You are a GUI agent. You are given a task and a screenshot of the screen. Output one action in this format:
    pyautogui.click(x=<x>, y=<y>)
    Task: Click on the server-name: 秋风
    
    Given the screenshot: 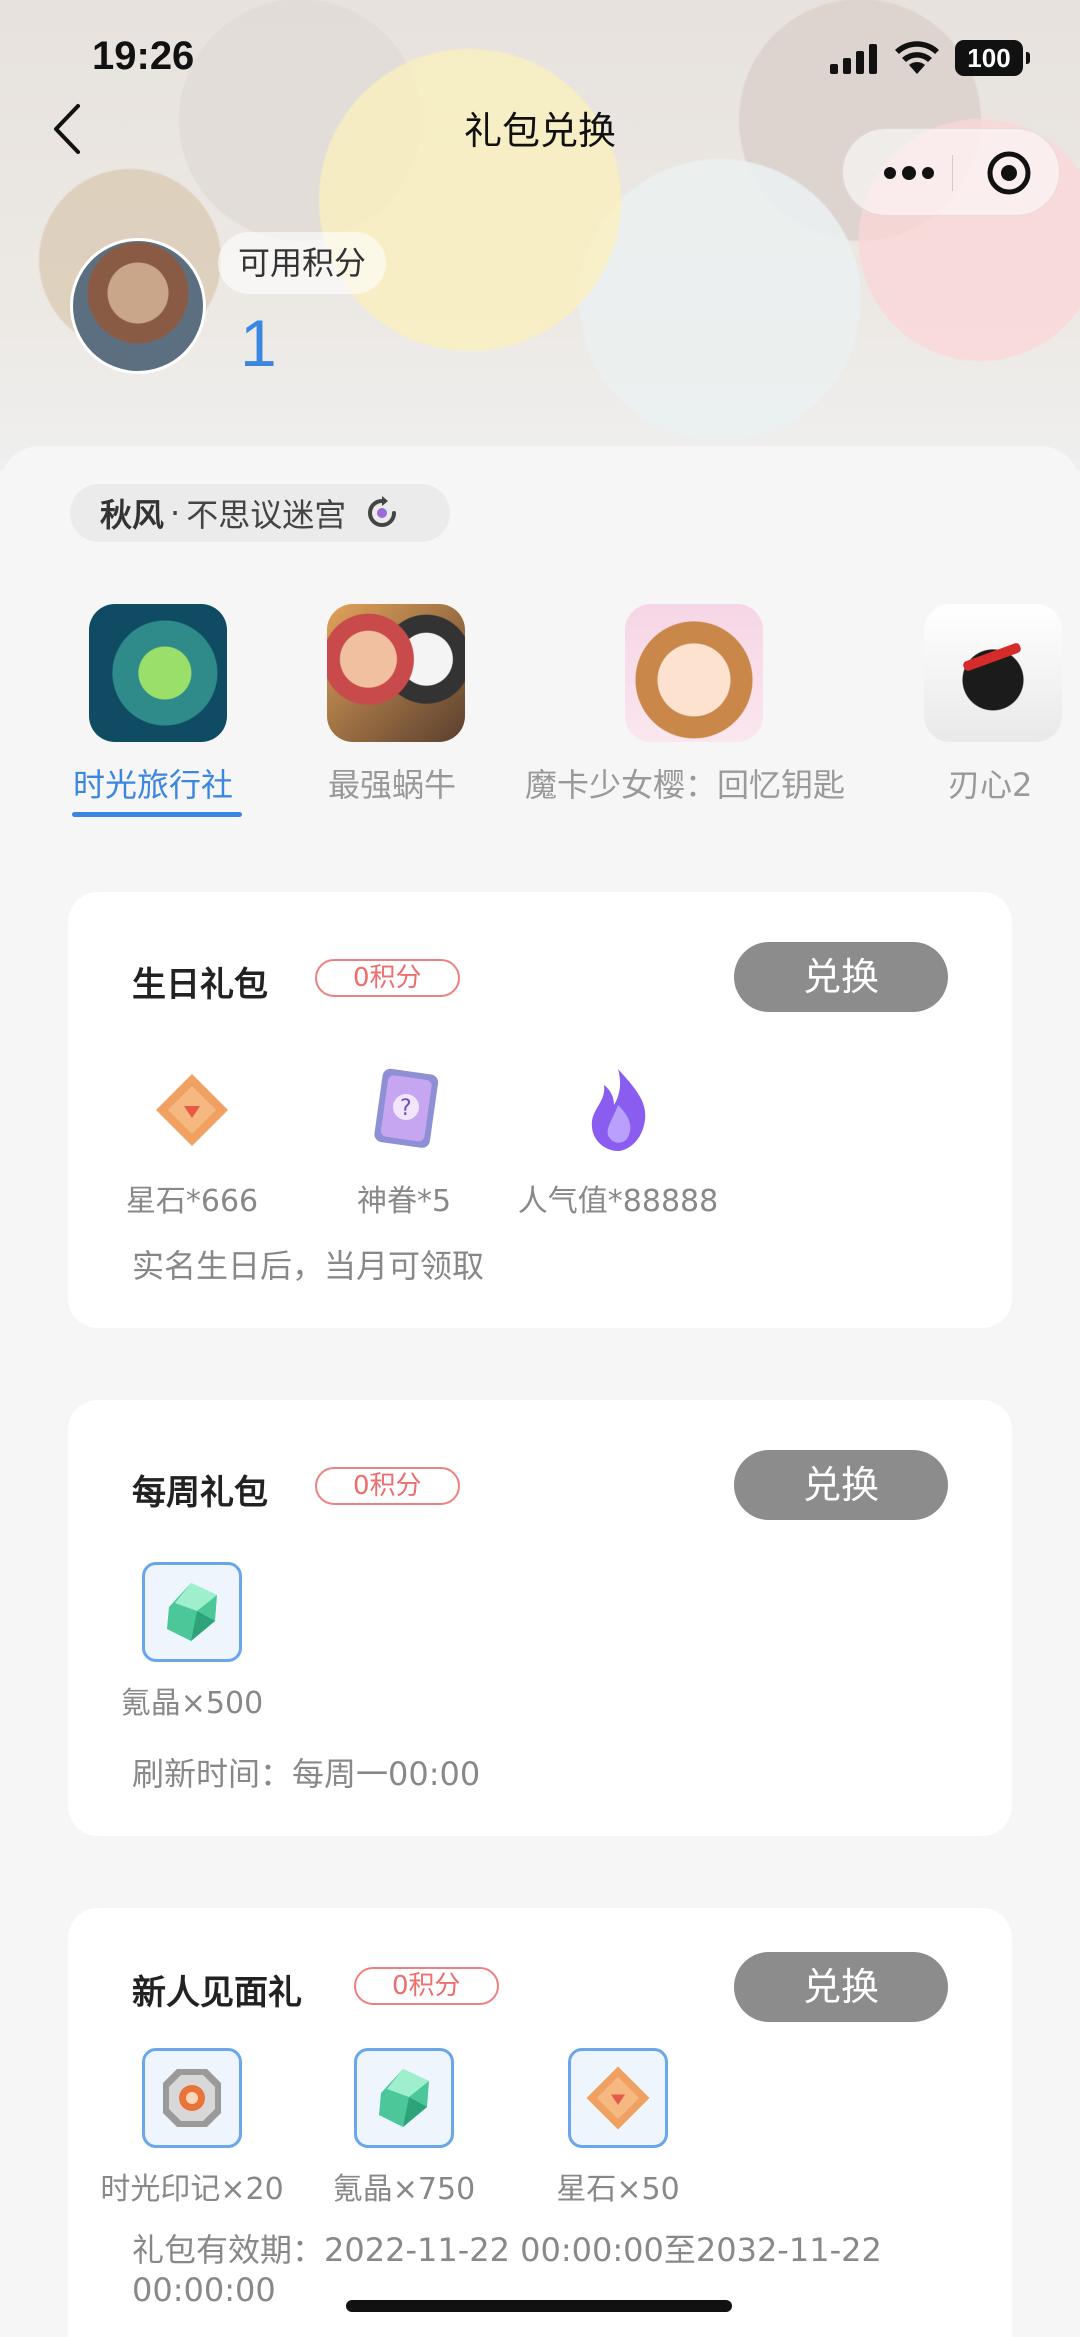 What is the action you would take?
    pyautogui.click(x=132, y=515)
    